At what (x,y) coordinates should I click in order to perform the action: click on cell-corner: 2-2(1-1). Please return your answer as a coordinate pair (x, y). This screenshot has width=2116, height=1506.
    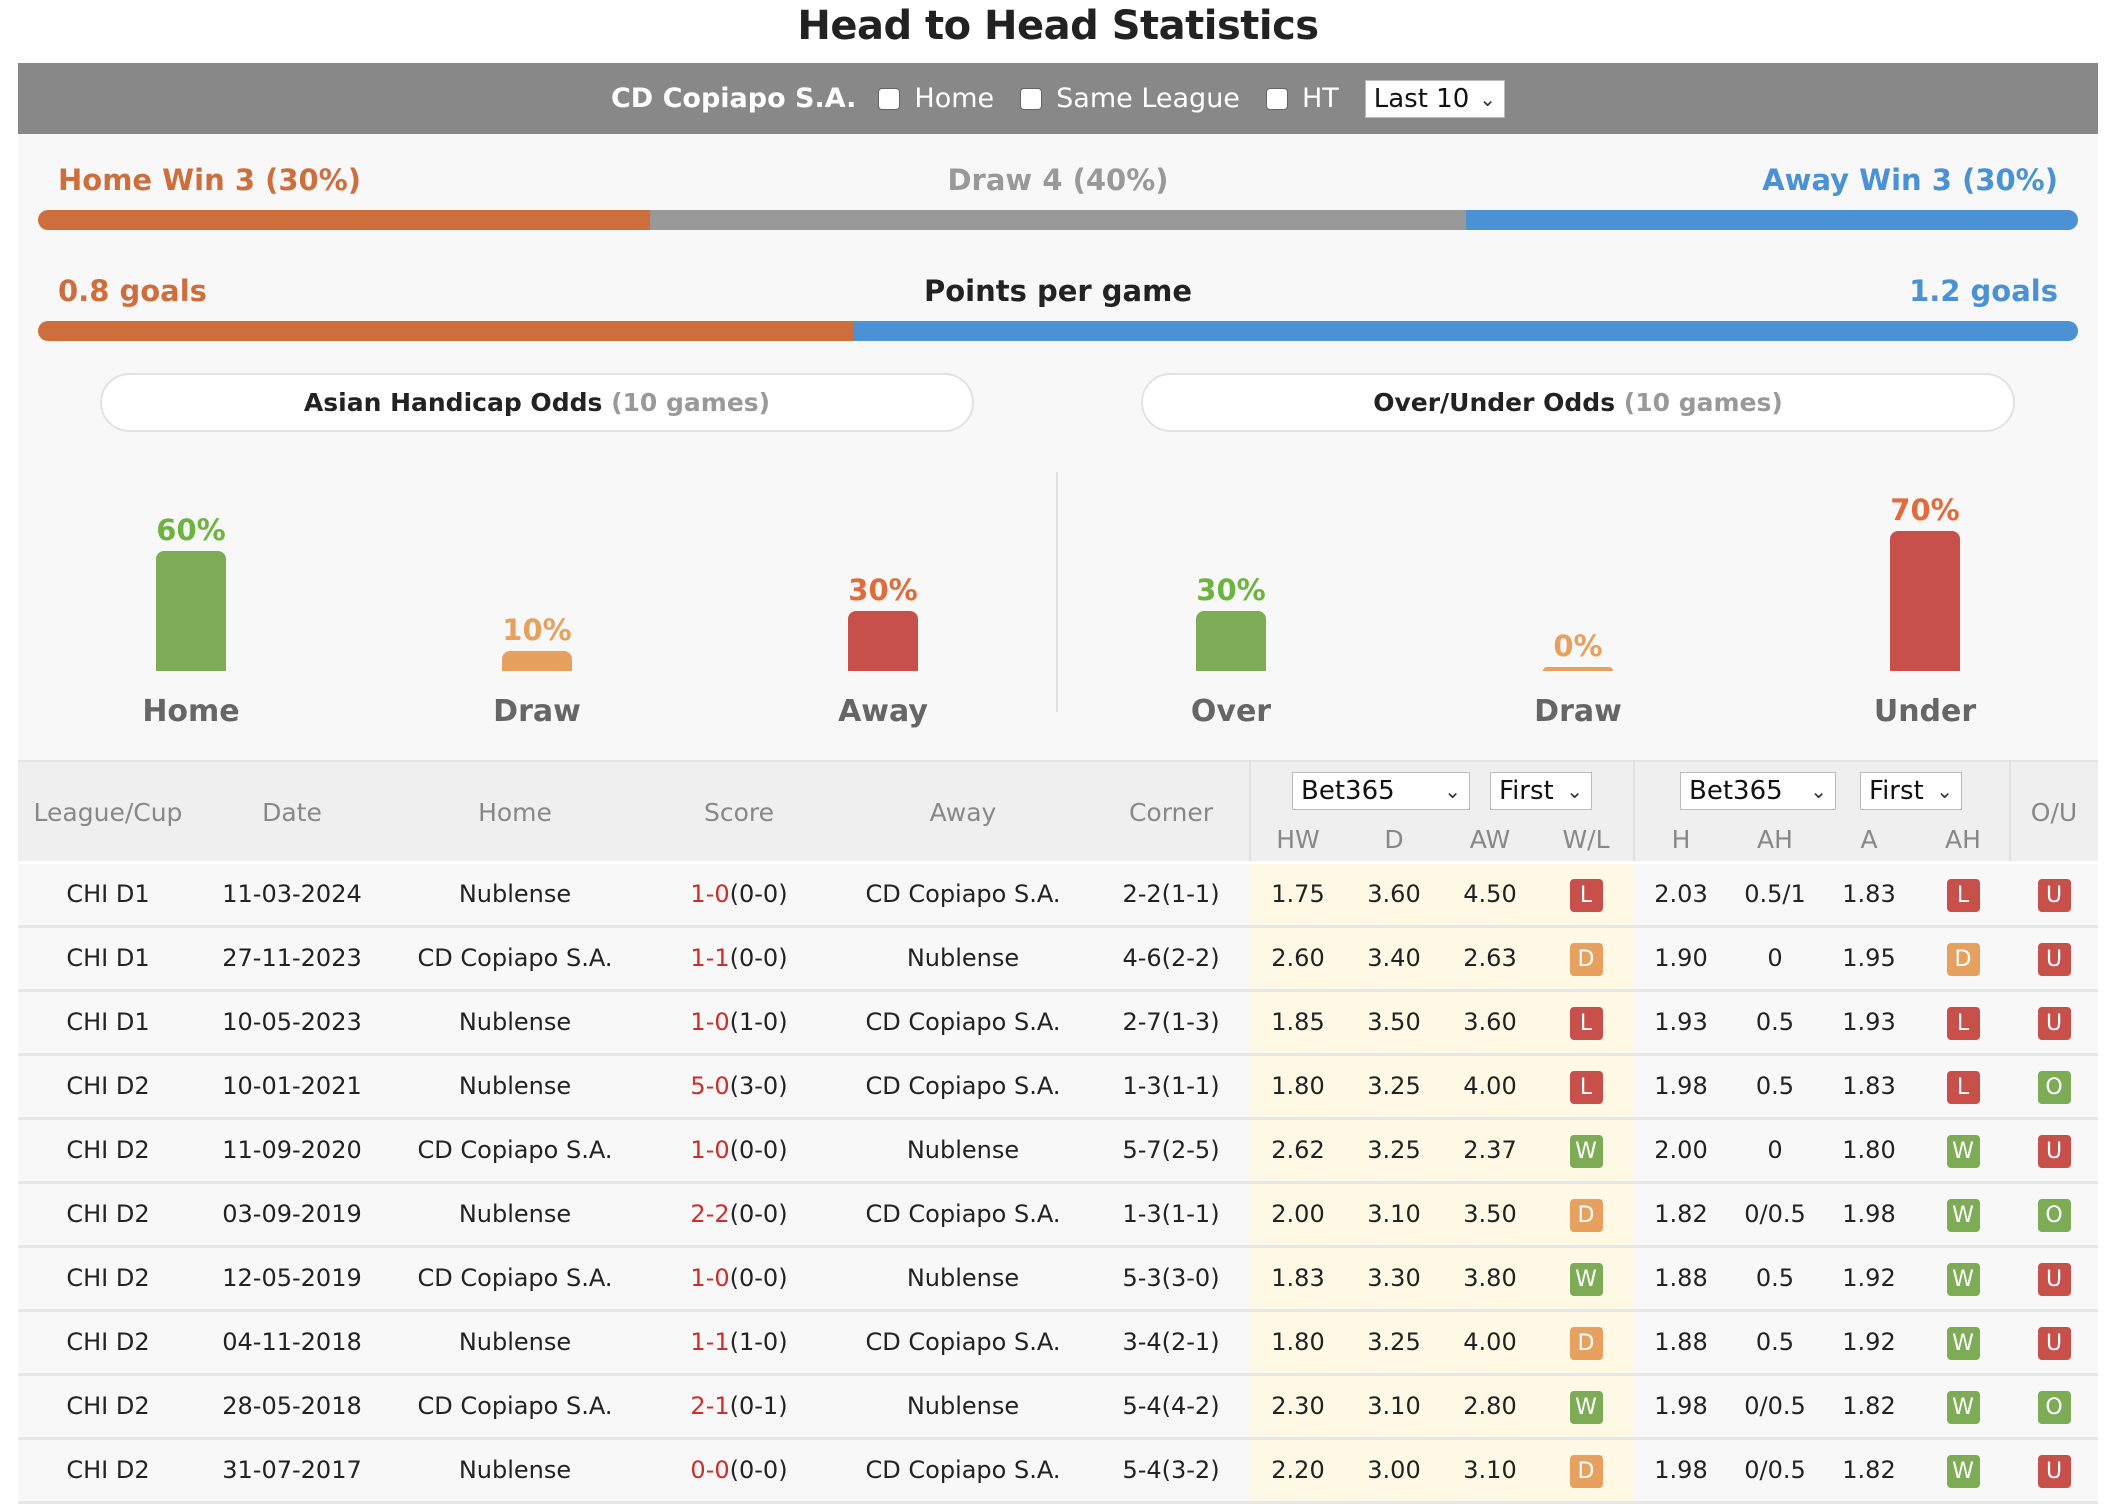
    Looking at the image, I should click on (1171, 894).